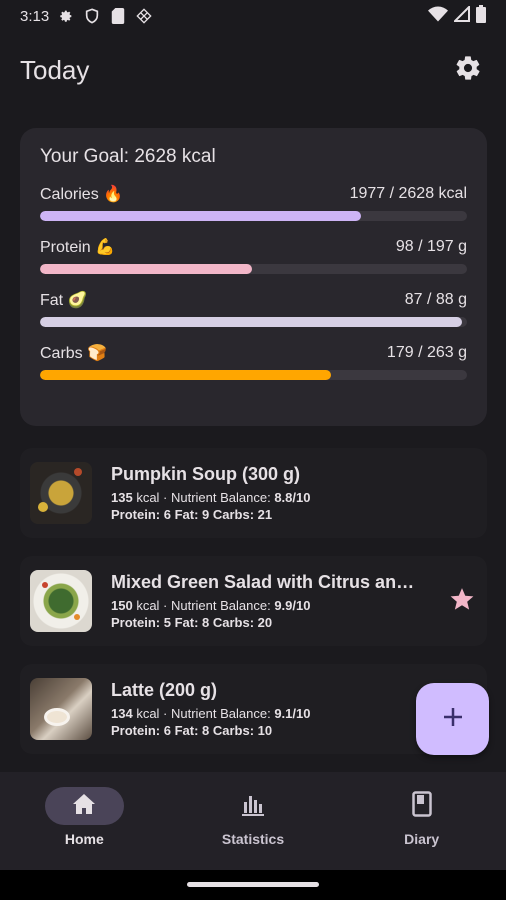 This screenshot has height=900, width=506. What do you see at coordinates (192, 514) in the screenshot?
I see `meal-macros: Protein: 6 Fat: 9 Carbs: 21` at bounding box center [192, 514].